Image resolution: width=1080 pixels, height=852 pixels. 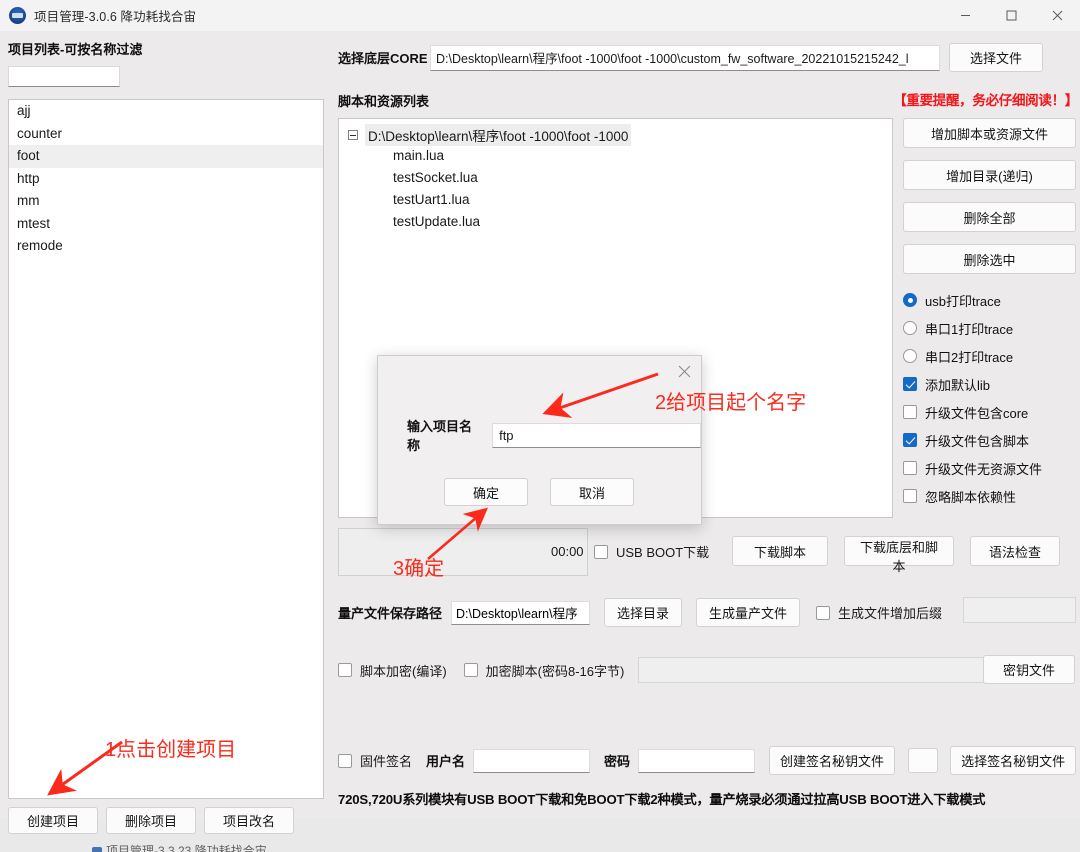 What do you see at coordinates (989, 356) in the screenshot?
I see `radio-uart2-trace: 串口2打印trace` at bounding box center [989, 356].